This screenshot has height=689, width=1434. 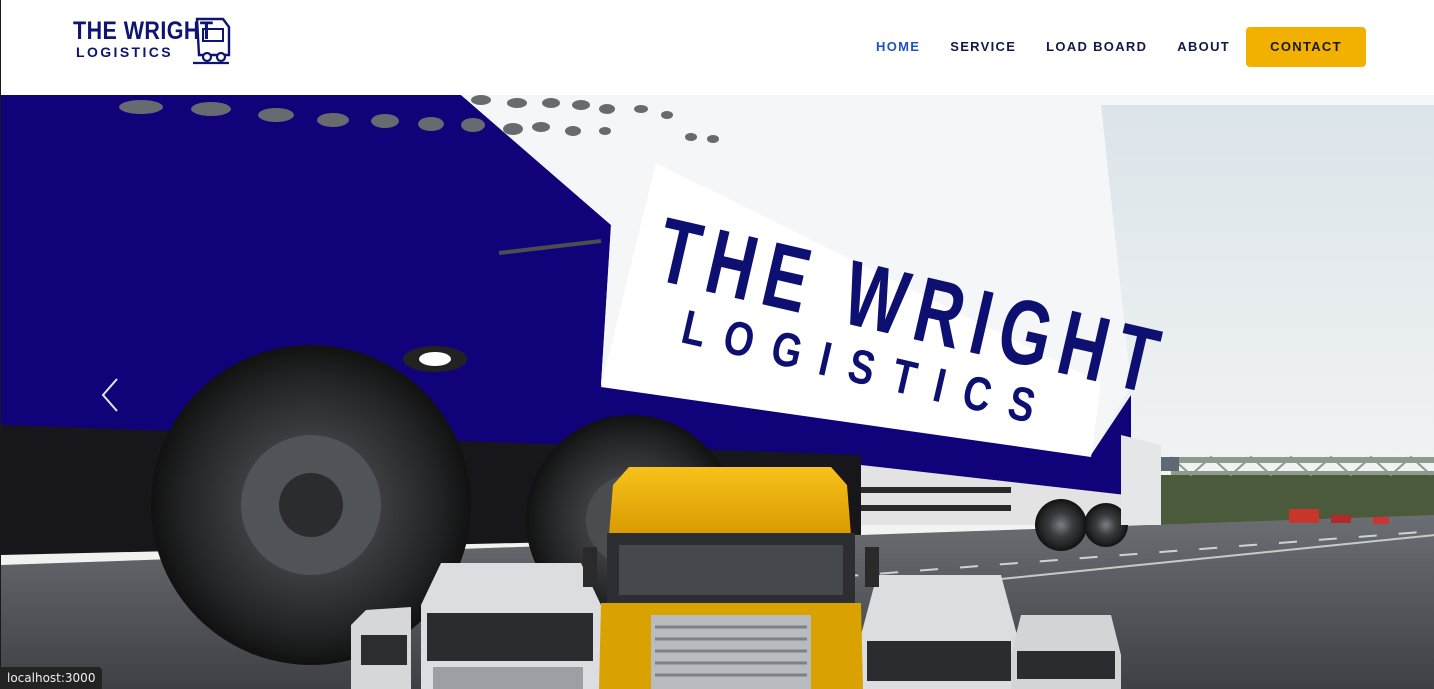 What do you see at coordinates (51, 678) in the screenshot?
I see `status-url: localhost:3000` at bounding box center [51, 678].